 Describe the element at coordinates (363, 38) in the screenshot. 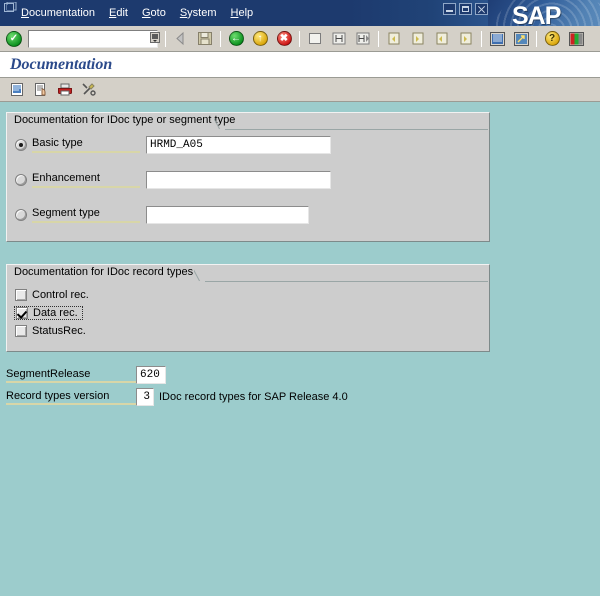

I see `find-next-icon` at that location.